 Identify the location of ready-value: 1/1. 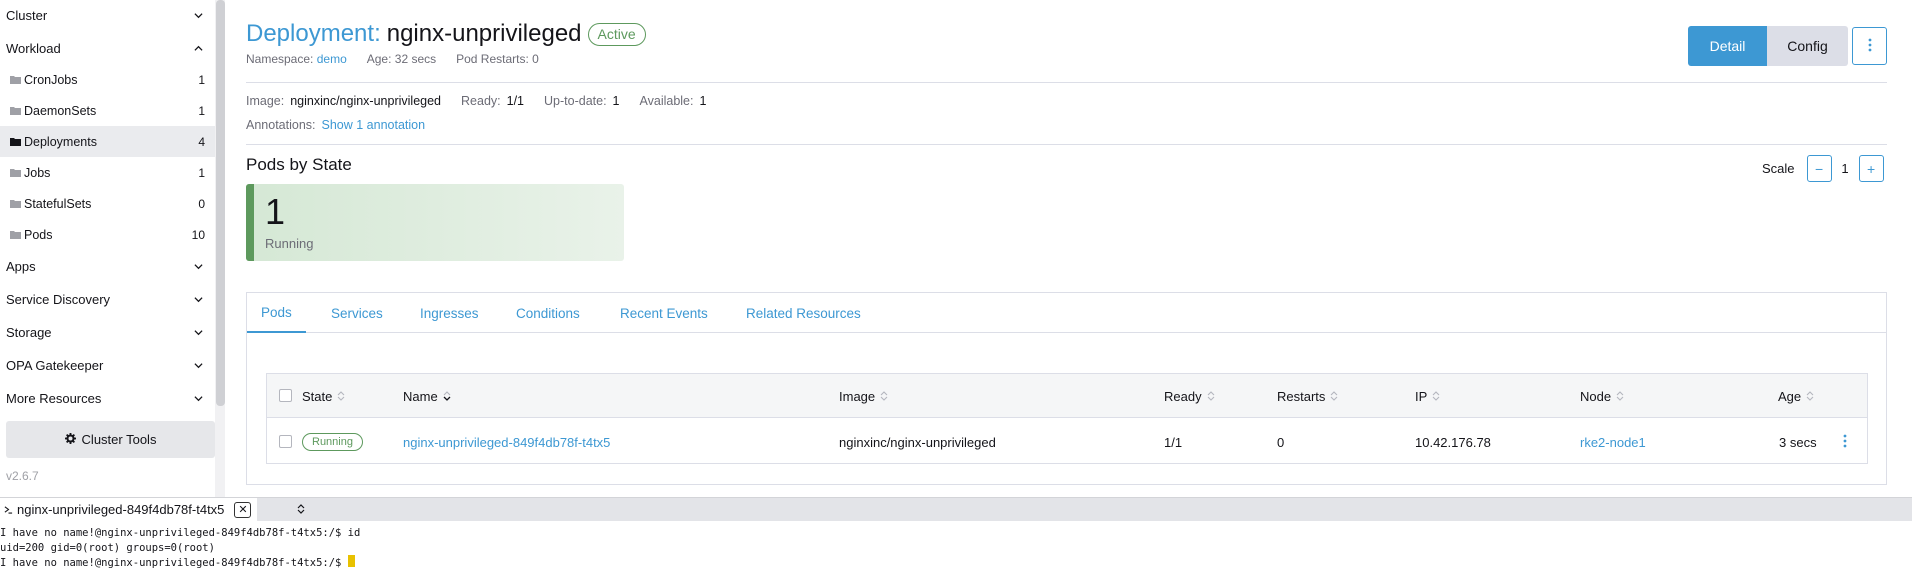
(515, 101).